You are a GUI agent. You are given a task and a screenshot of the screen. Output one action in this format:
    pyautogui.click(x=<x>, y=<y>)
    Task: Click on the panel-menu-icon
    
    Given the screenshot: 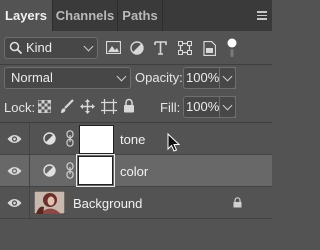 What is the action you would take?
    pyautogui.click(x=262, y=15)
    